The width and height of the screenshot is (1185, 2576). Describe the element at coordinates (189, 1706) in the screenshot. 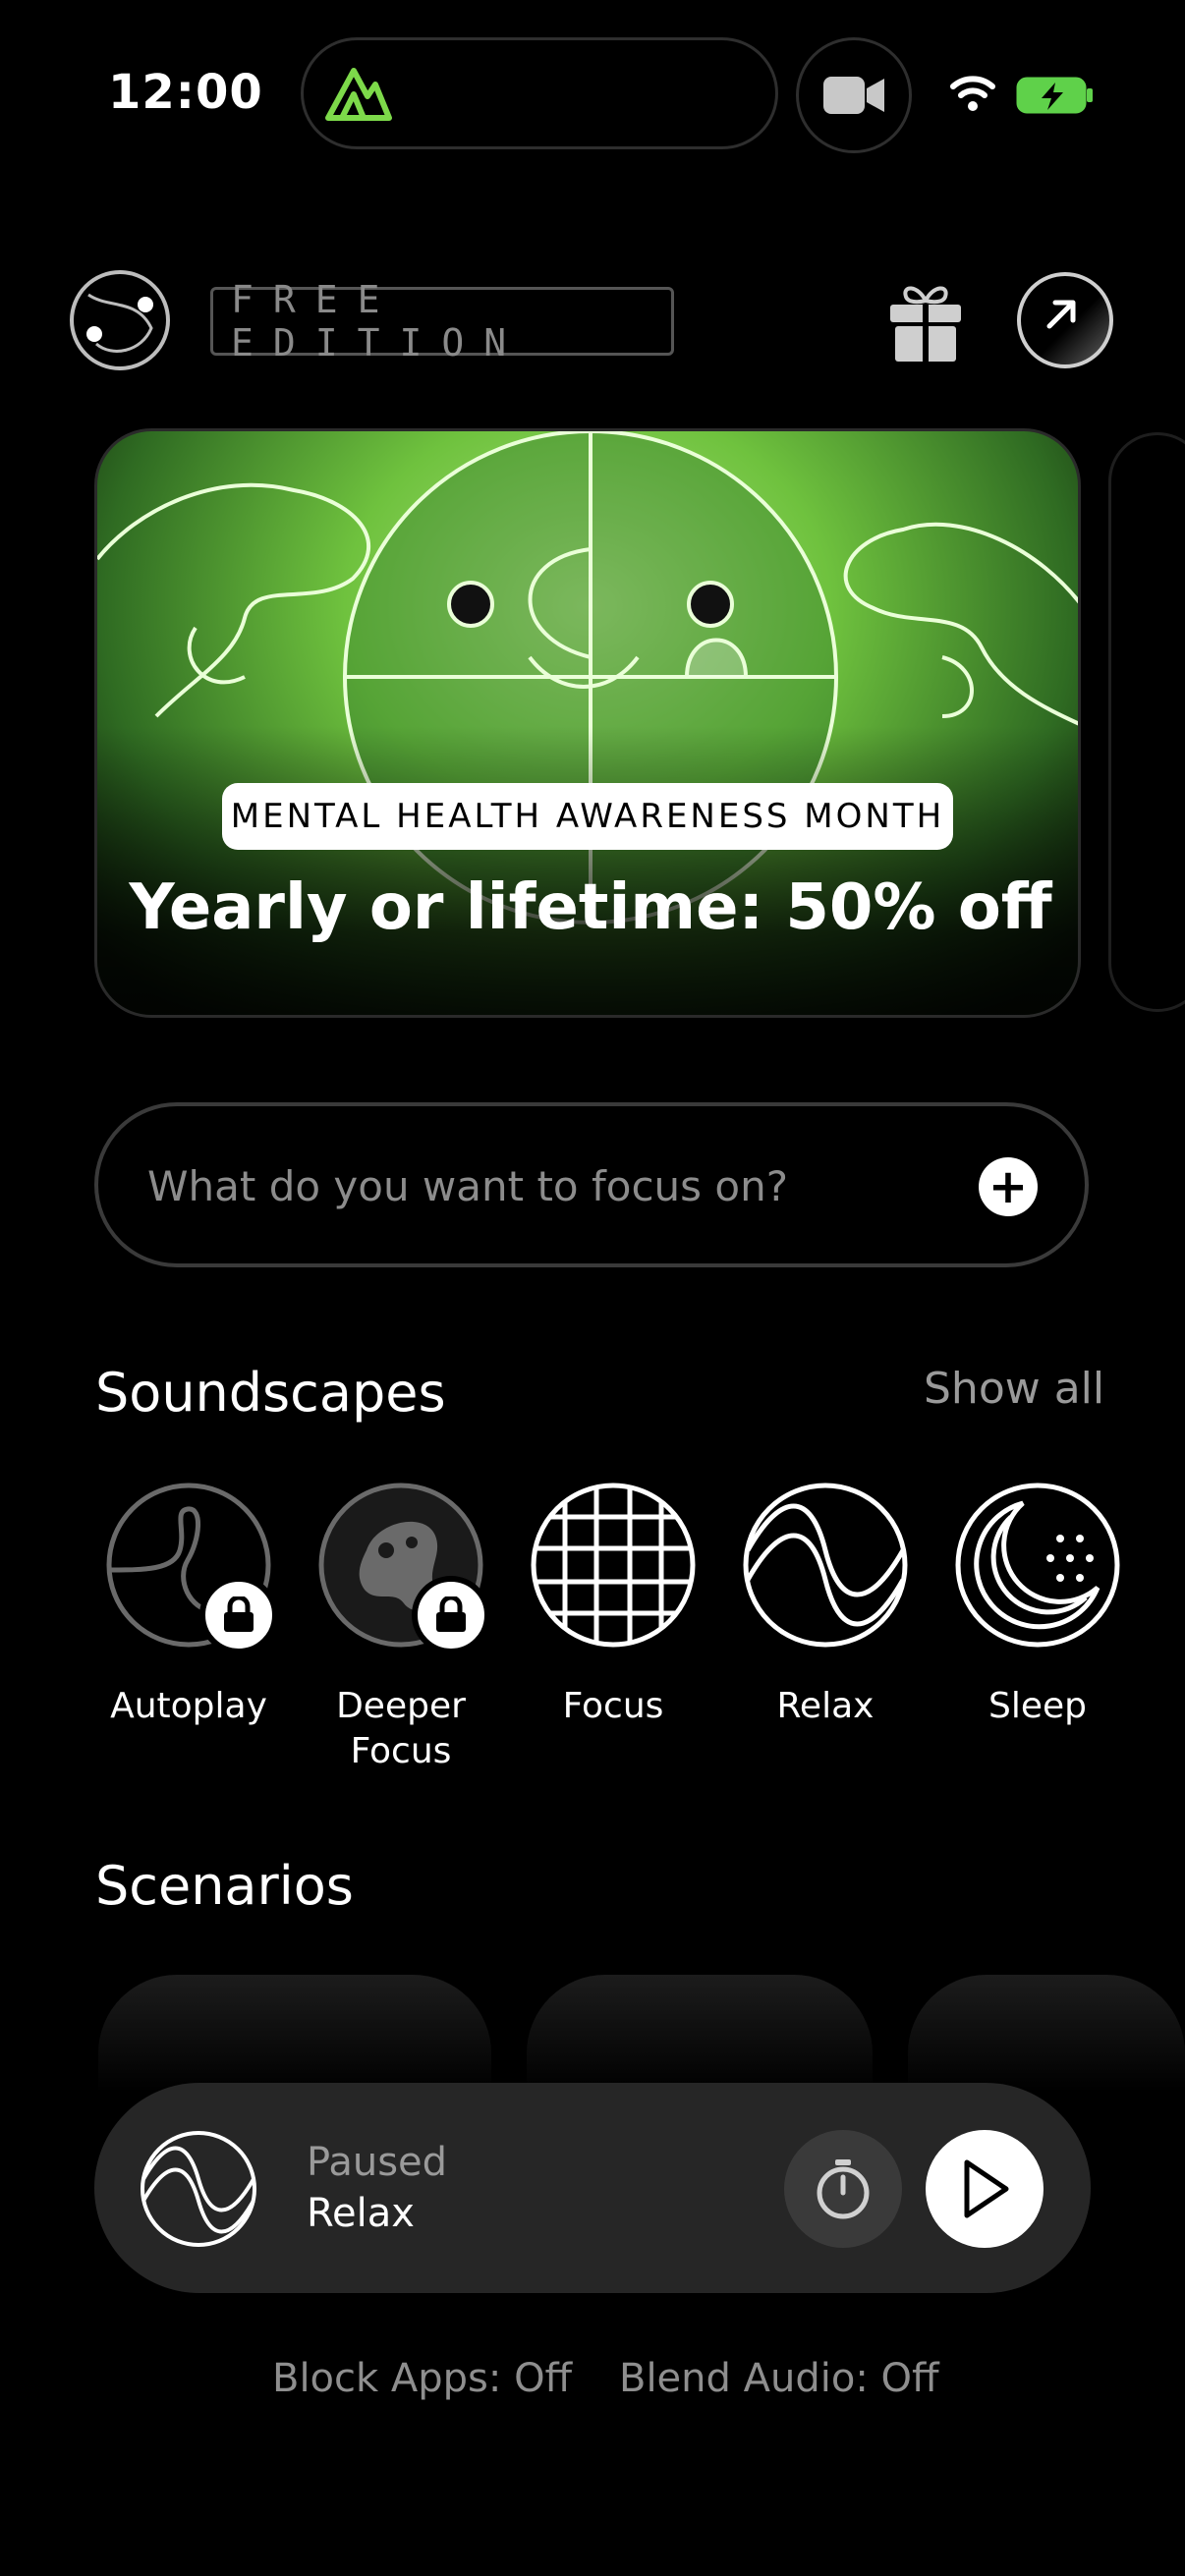

I see `soundscape-label: Autoplay` at that location.